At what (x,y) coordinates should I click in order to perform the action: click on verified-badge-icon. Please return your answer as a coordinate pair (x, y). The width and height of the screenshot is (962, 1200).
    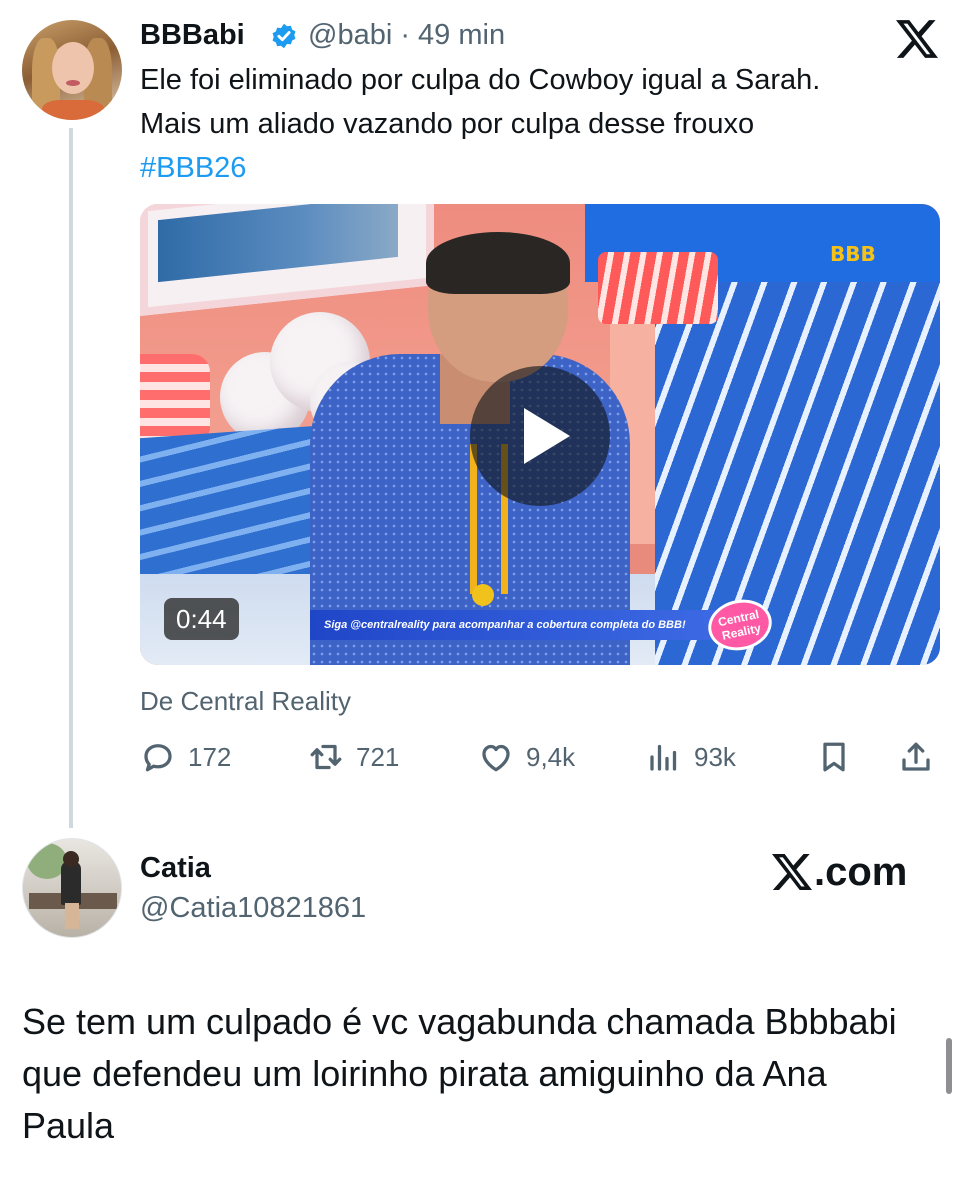
    Looking at the image, I should click on (284, 36).